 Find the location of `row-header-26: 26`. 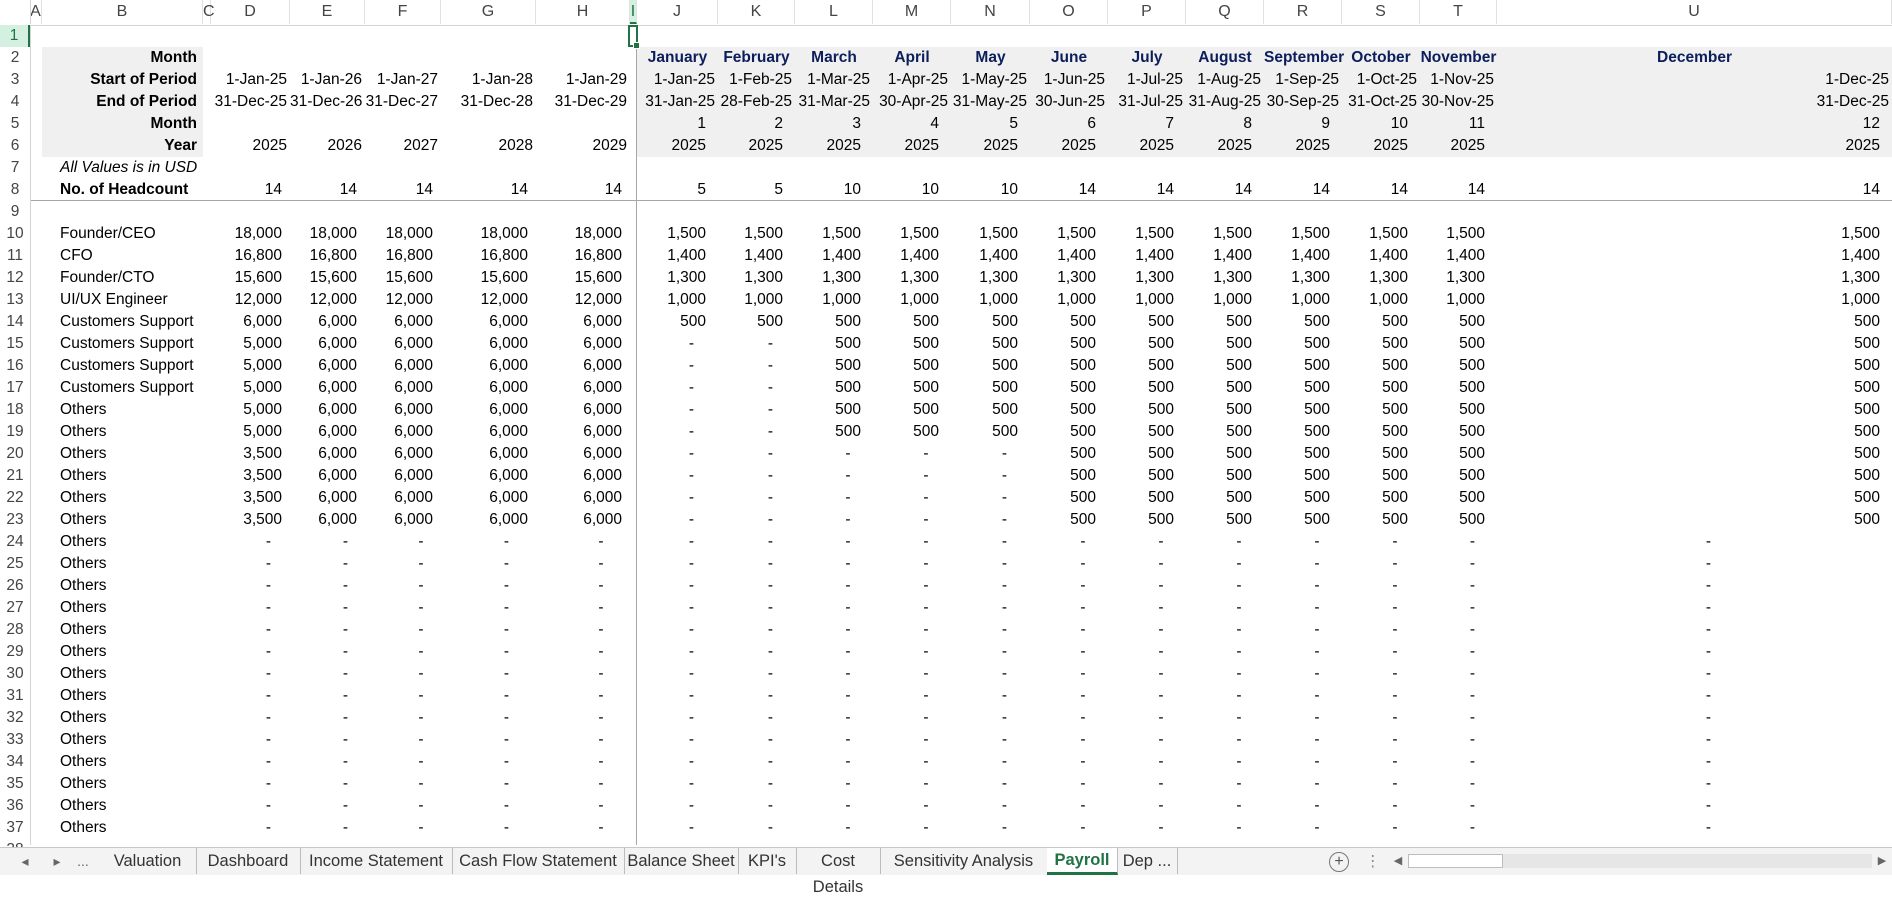

row-header-26: 26 is located at coordinates (15, 586).